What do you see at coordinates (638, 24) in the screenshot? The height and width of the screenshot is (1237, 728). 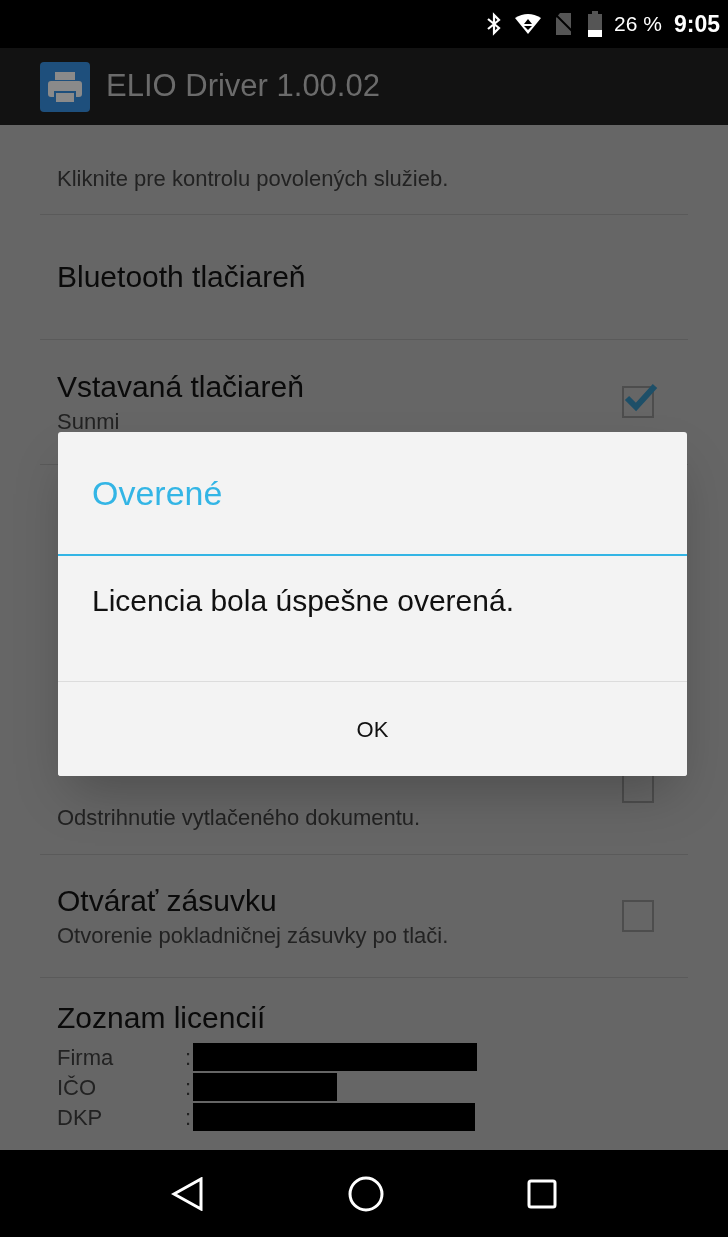 I see `battery-level: 26 %` at bounding box center [638, 24].